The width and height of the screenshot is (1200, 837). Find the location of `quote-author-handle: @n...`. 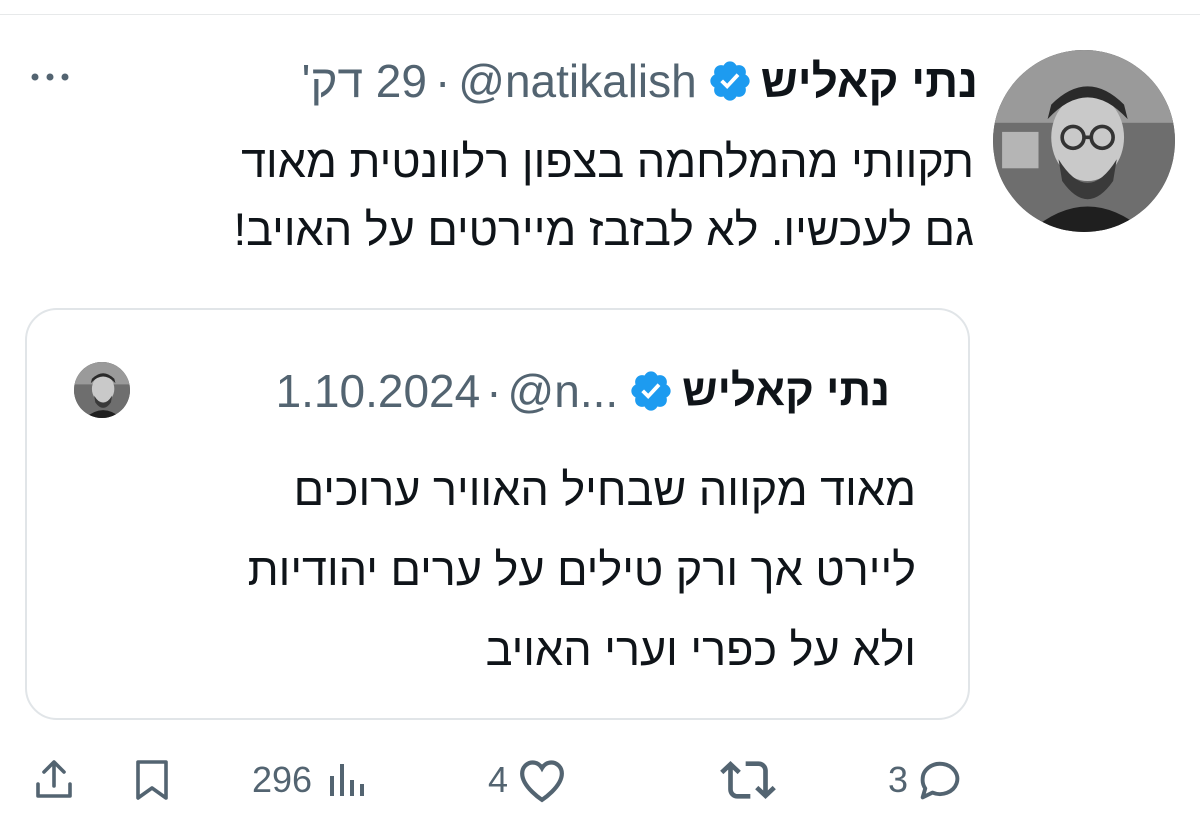

quote-author-handle: @n... is located at coordinates (563, 391).